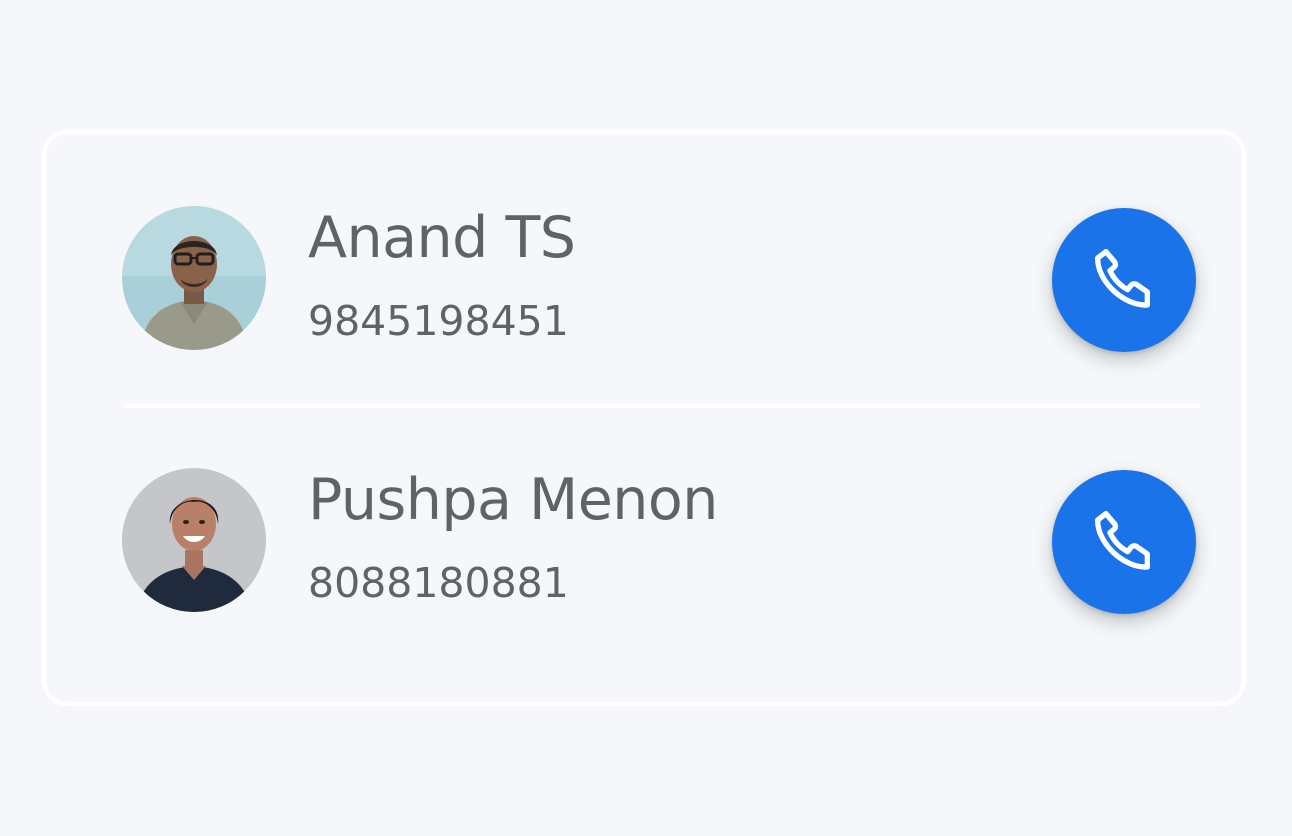 This screenshot has width=1292, height=836. Describe the element at coordinates (513, 500) in the screenshot. I see `contact-name: Pushpa Menon` at that location.